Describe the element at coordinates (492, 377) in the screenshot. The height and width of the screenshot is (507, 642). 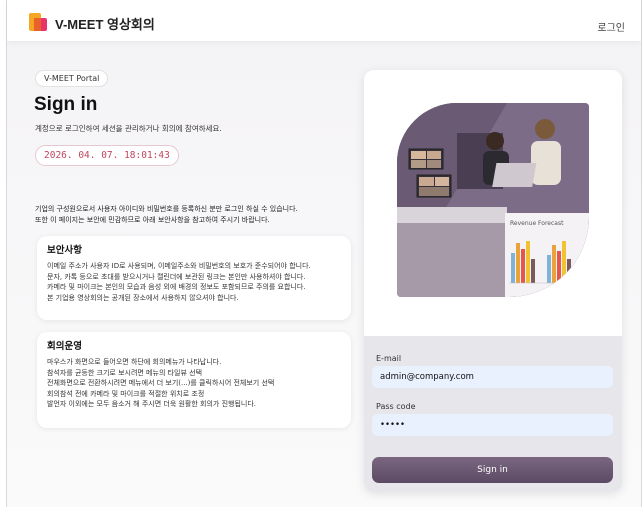
I see `email-input` at that location.